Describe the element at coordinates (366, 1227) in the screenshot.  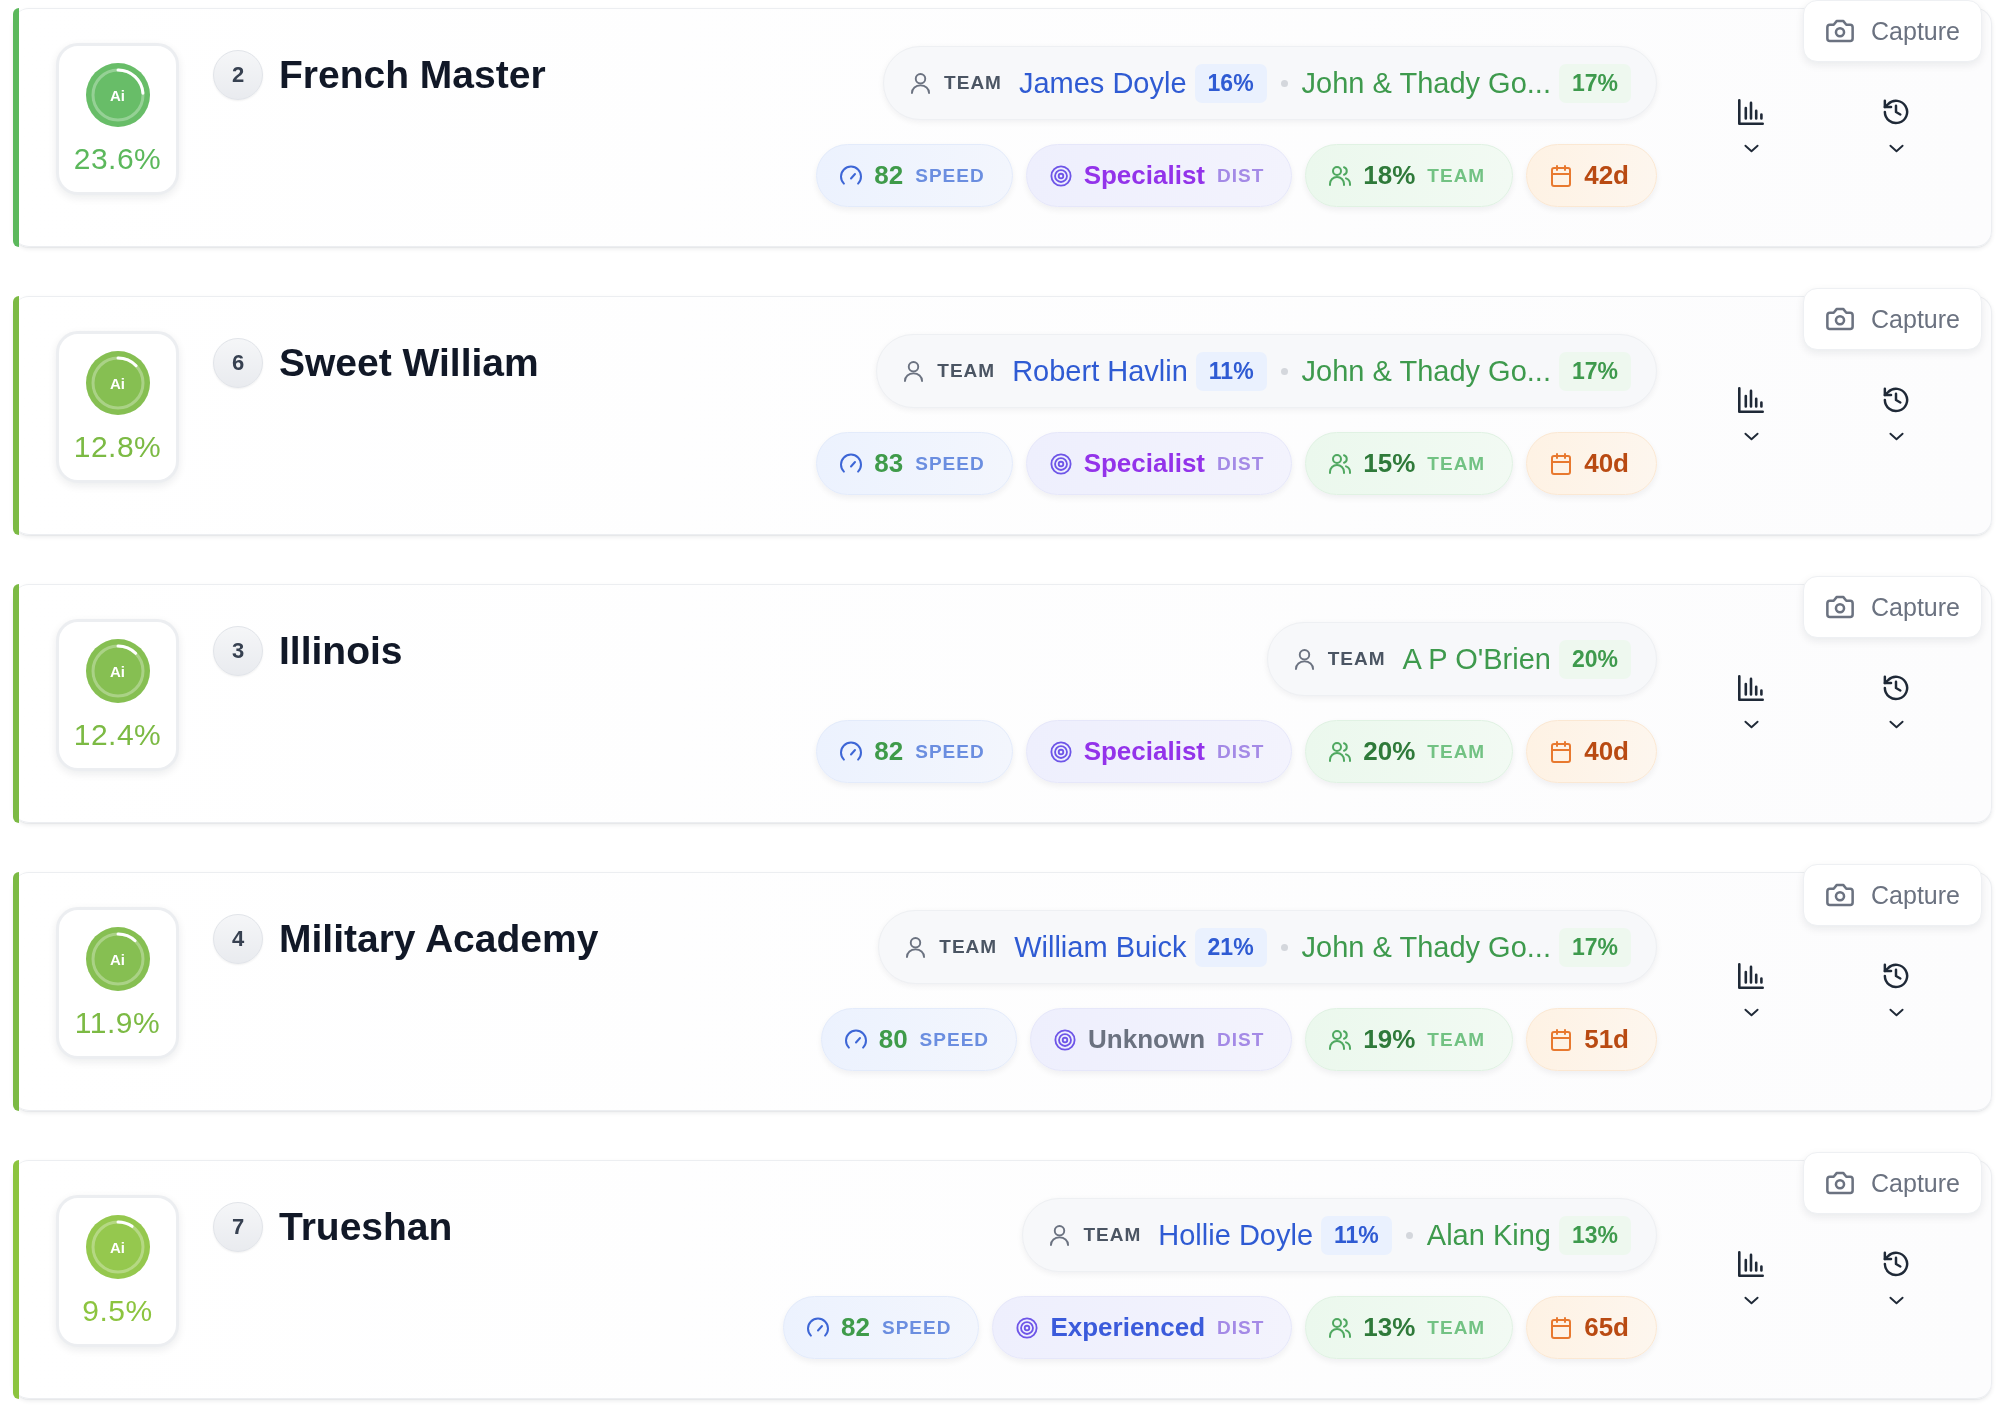
I see `horse-name: Trueshan` at that location.